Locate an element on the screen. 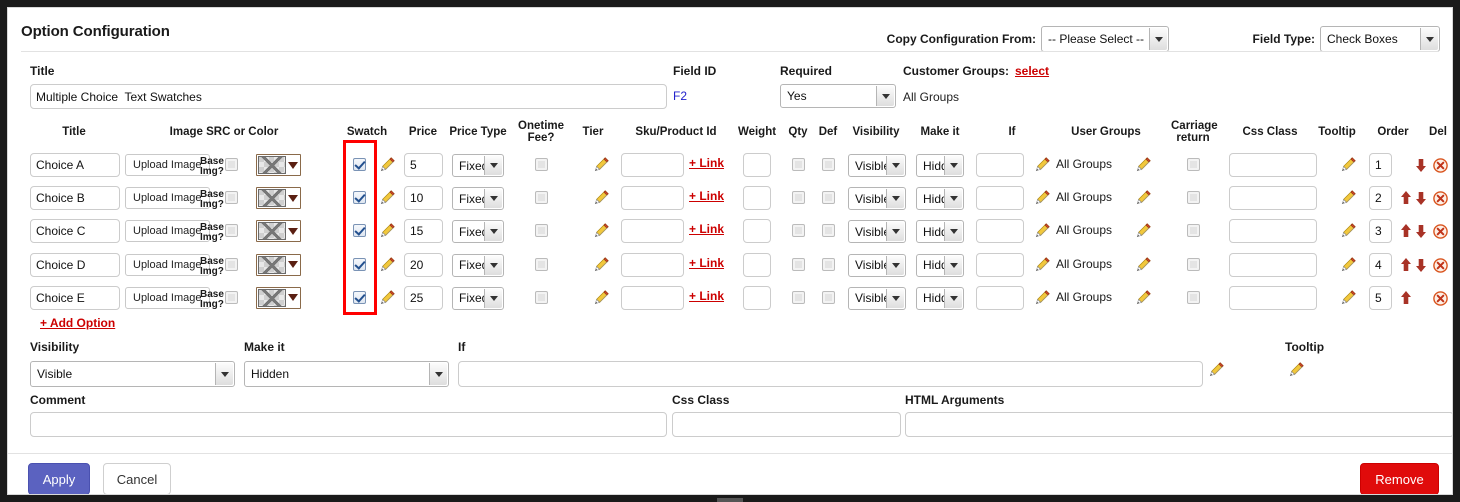 The width and height of the screenshot is (1460, 502). comment-input is located at coordinates (348, 424).